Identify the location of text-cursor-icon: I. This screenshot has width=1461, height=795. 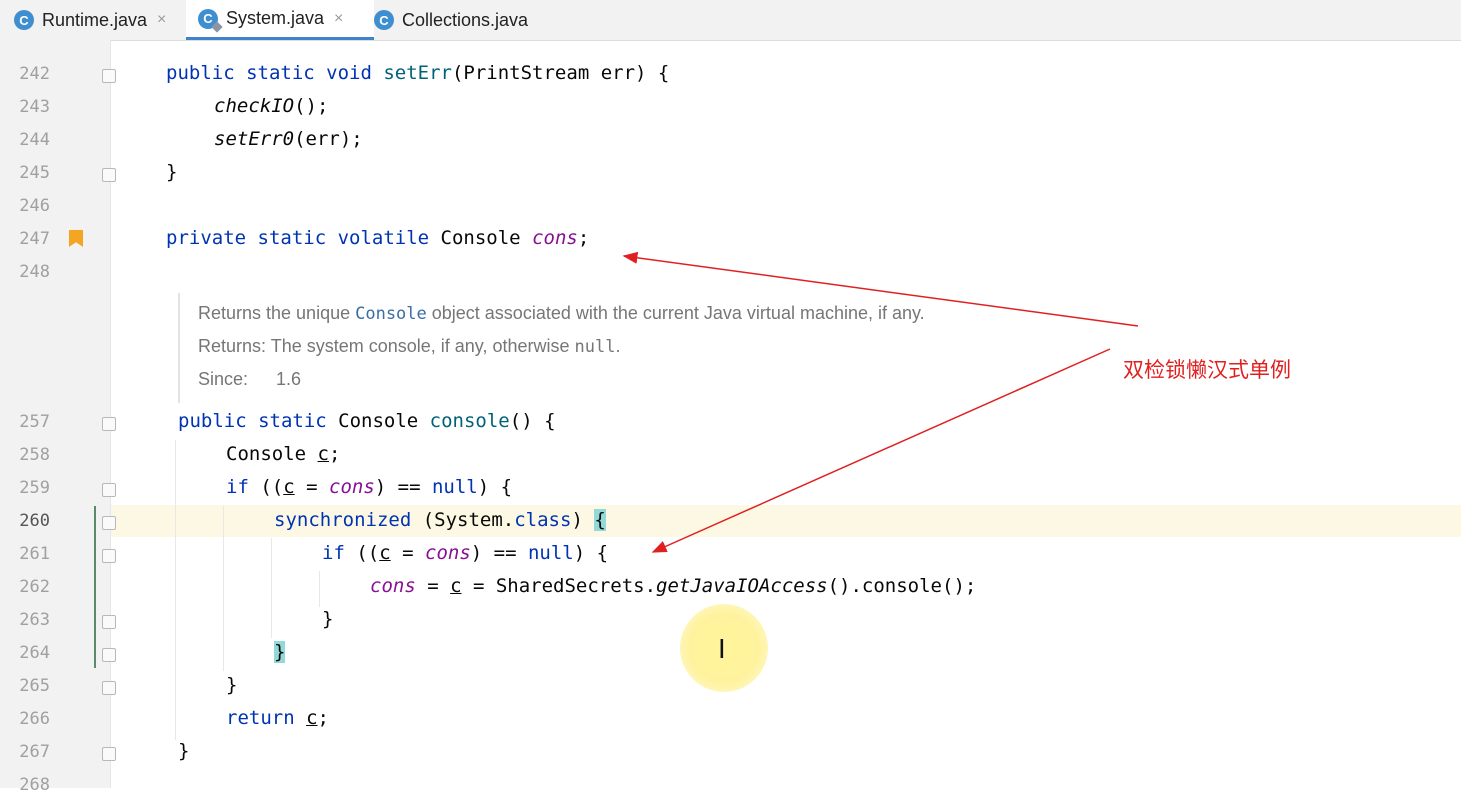
(722, 650).